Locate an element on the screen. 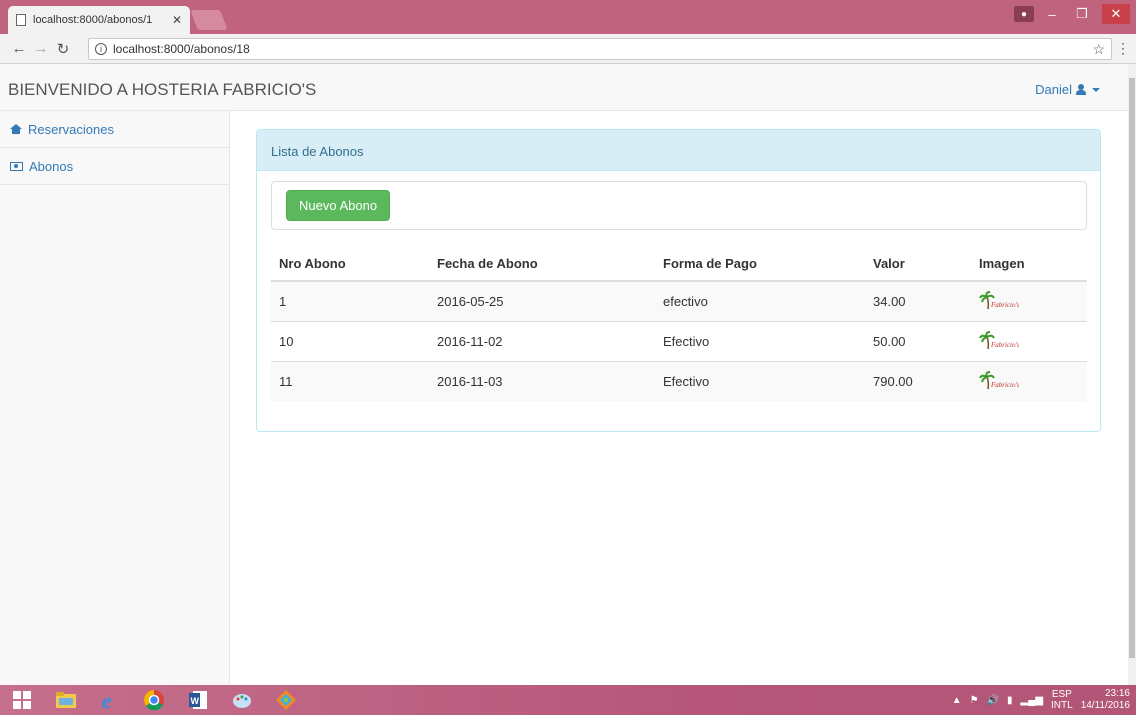 The image size is (1136, 715). url-text: localhost:8000/abonos/18 is located at coordinates (181, 49).